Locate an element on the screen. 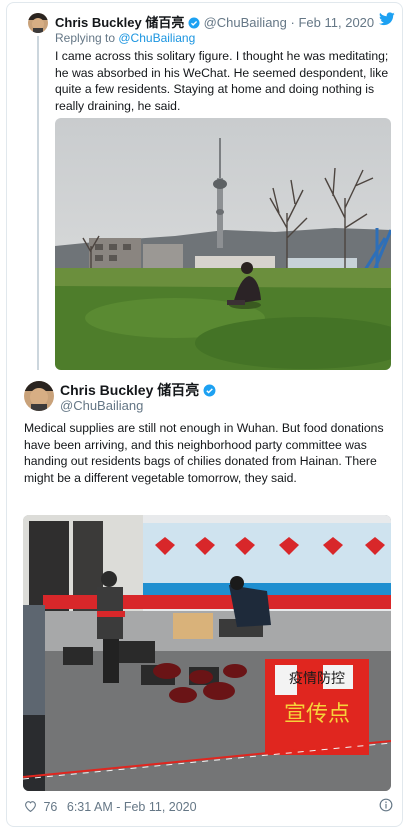 The height and width of the screenshot is (829, 409). heart-icon is located at coordinates (32, 807).